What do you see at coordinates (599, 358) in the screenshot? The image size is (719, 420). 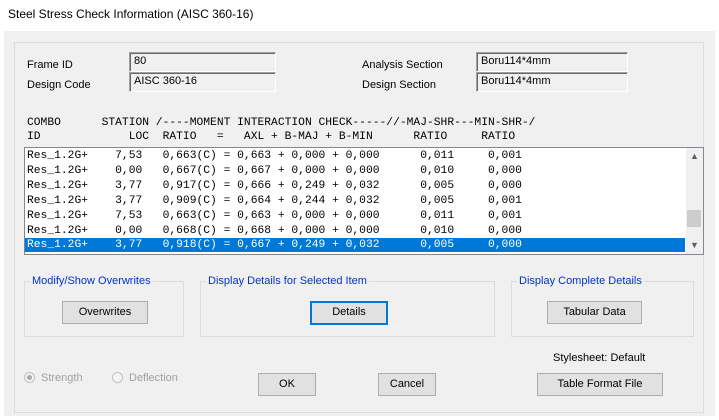 I see `stylesheet-label: Stylesheet: Default` at bounding box center [599, 358].